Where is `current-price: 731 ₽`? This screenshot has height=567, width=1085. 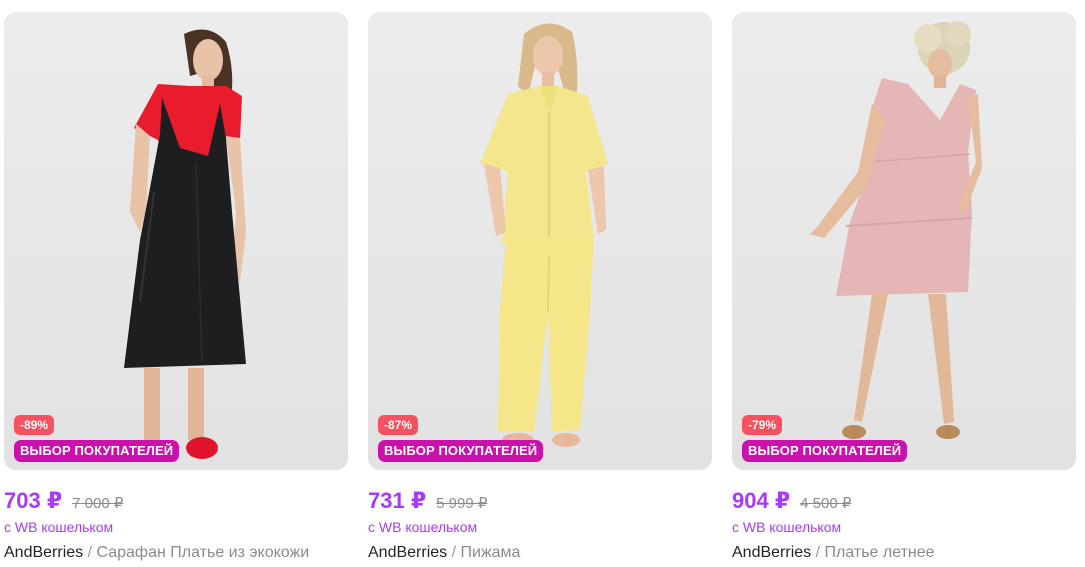 current-price: 731 ₽ is located at coordinates (397, 500).